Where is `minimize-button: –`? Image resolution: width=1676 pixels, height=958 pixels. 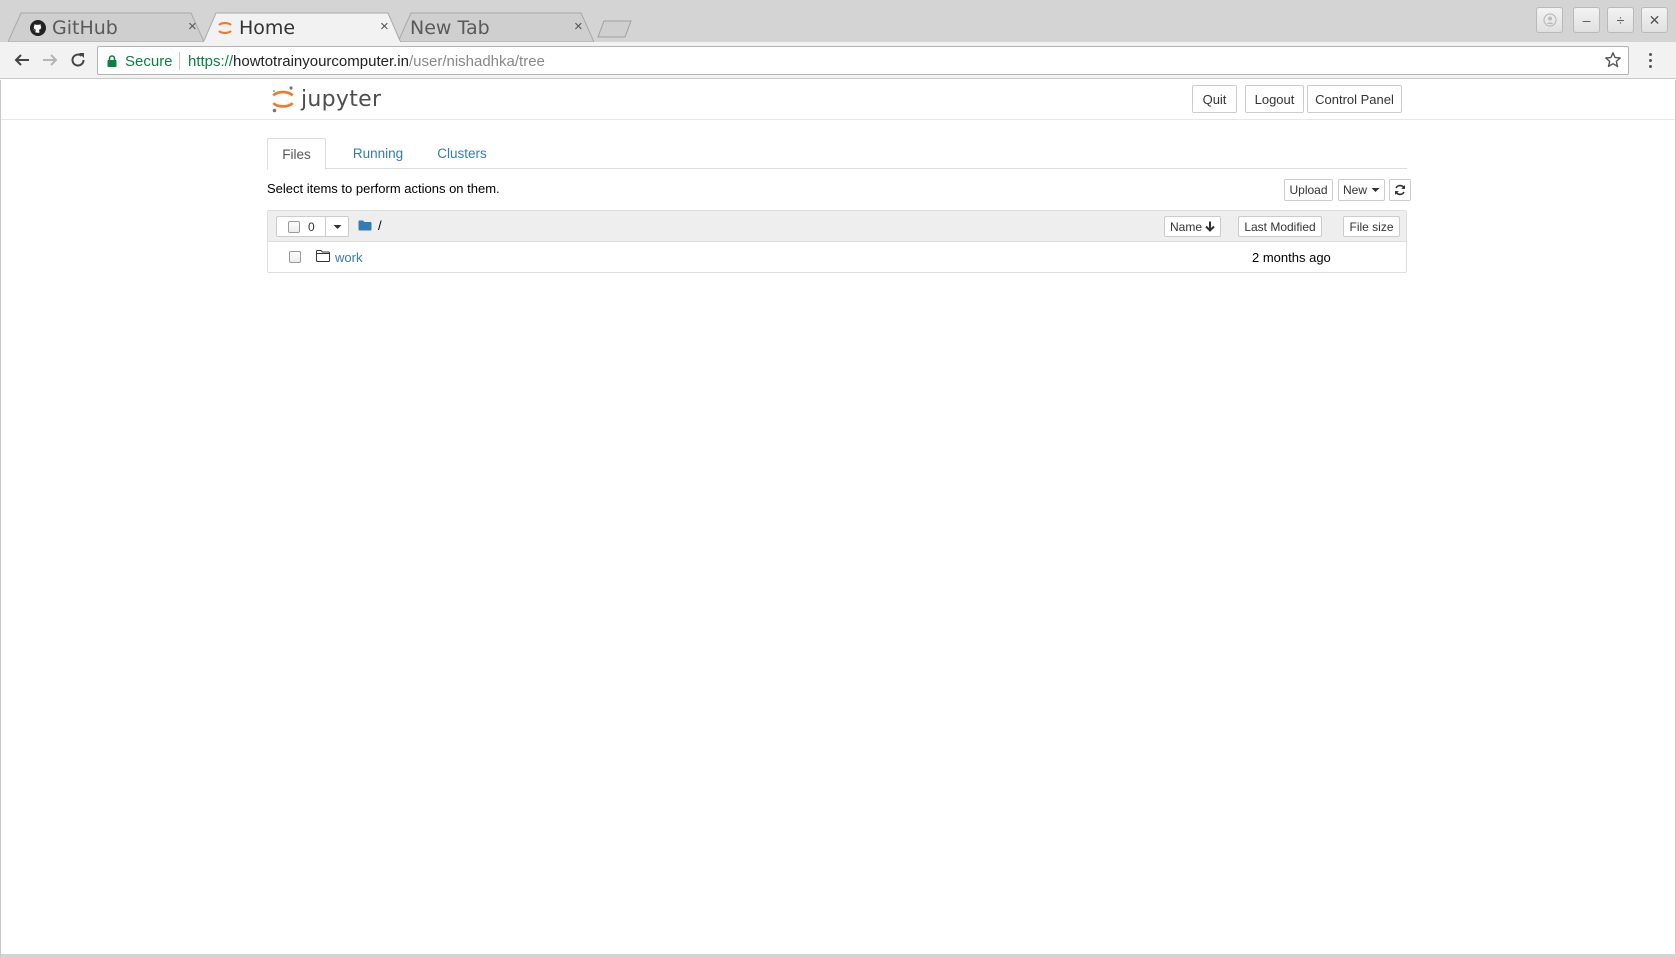
minimize-button: – is located at coordinates (1586, 20).